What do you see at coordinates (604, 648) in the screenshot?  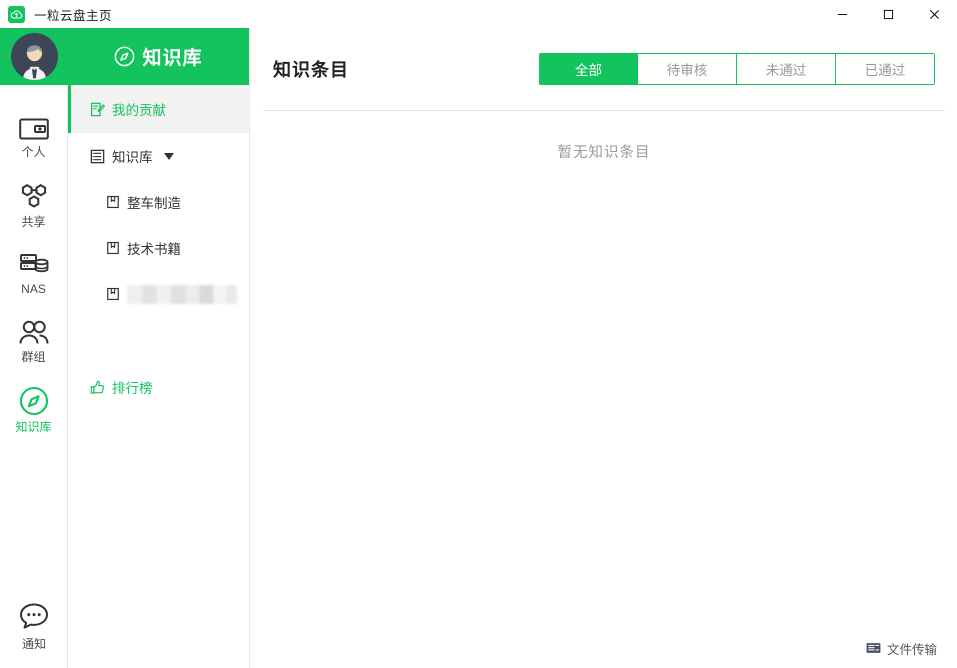 I see `status-bar: 文件传输` at bounding box center [604, 648].